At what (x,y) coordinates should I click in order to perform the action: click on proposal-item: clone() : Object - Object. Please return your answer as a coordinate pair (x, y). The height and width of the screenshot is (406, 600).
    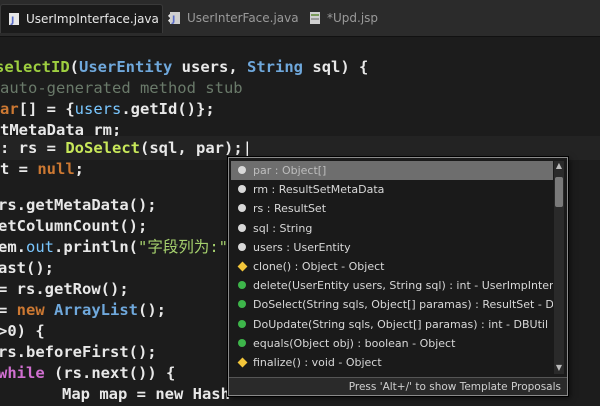
    Looking at the image, I should click on (392, 266).